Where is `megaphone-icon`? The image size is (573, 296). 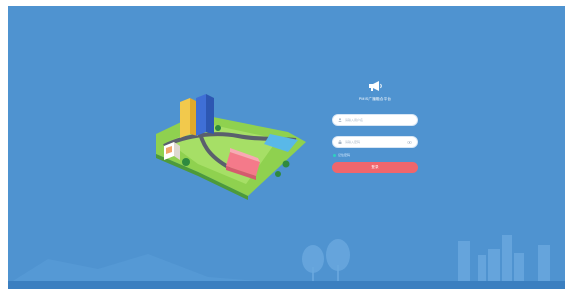
megaphone-icon is located at coordinates (375, 86).